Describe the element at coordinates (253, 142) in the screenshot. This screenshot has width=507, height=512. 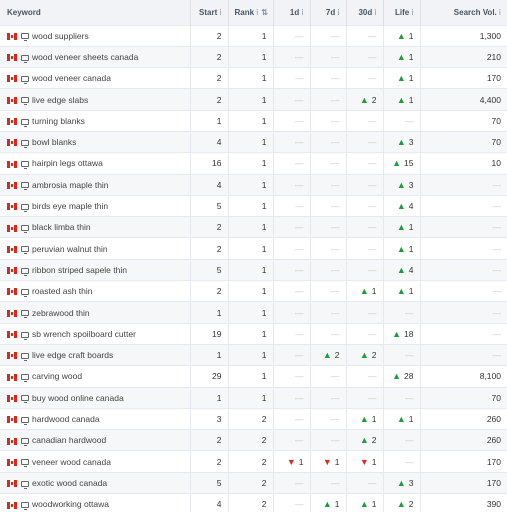
I see `table-row: bowl blanks 4 1 — — — ▲ 3 70` at that location.